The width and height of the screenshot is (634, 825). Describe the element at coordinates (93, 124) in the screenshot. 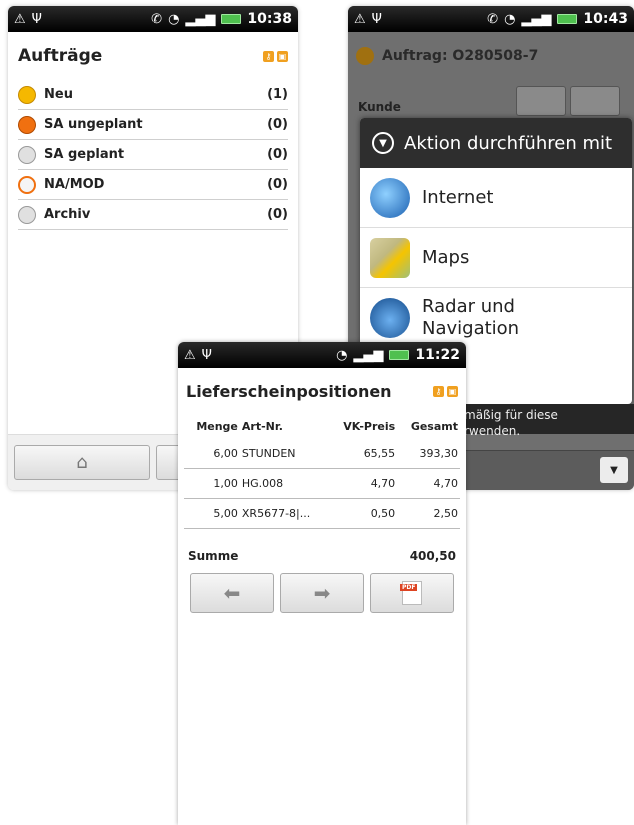

I see `list-item-label: SA ungeplant` at that location.